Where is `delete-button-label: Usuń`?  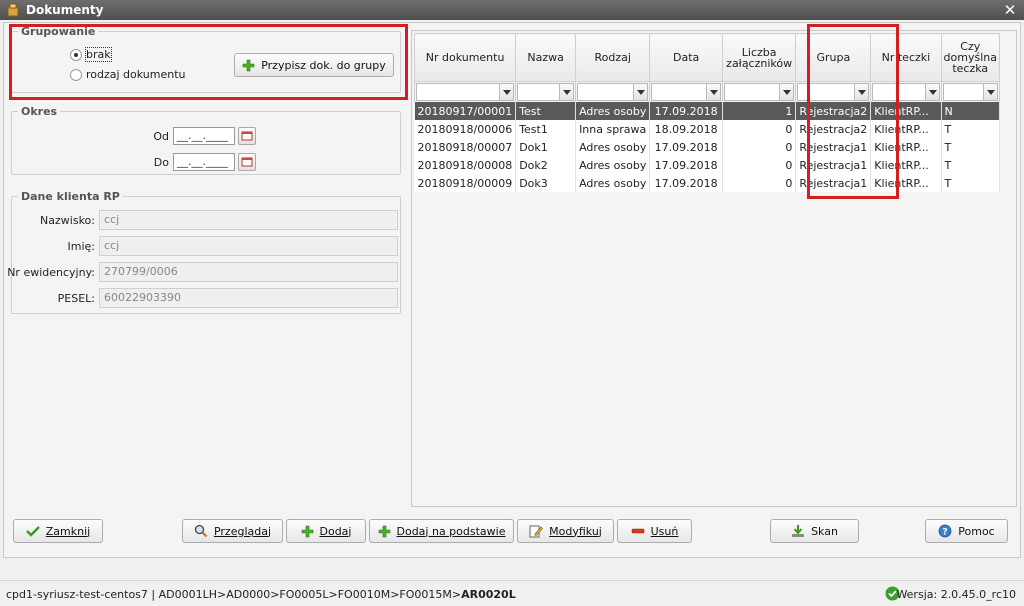
delete-button-label: Usuń is located at coordinates (664, 531).